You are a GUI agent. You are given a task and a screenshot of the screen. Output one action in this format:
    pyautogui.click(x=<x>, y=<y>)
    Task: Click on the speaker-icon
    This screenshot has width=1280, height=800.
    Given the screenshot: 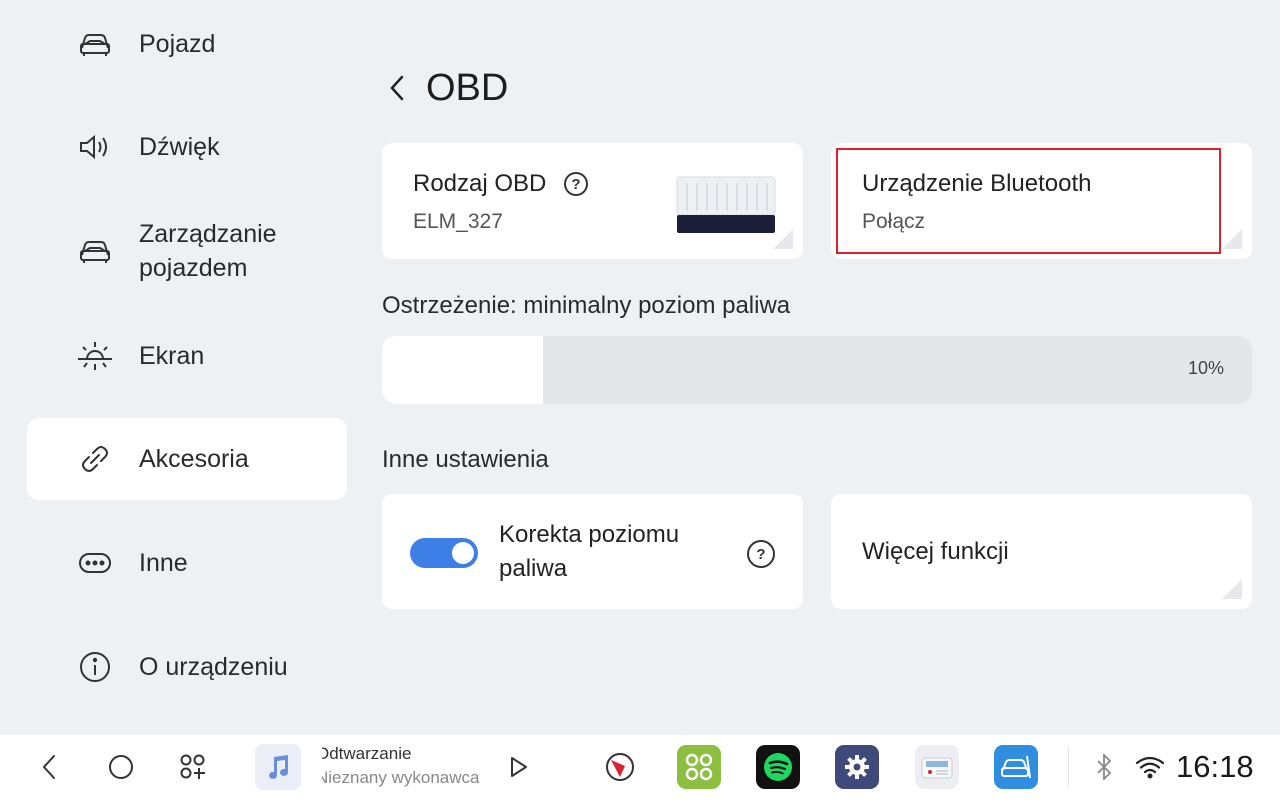 What is the action you would take?
    pyautogui.click(x=95, y=147)
    